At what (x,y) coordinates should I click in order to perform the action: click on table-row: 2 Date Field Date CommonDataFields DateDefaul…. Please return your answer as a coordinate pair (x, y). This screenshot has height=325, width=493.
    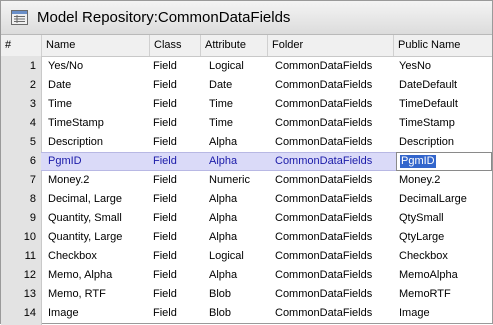
    Looking at the image, I should click on (246, 85).